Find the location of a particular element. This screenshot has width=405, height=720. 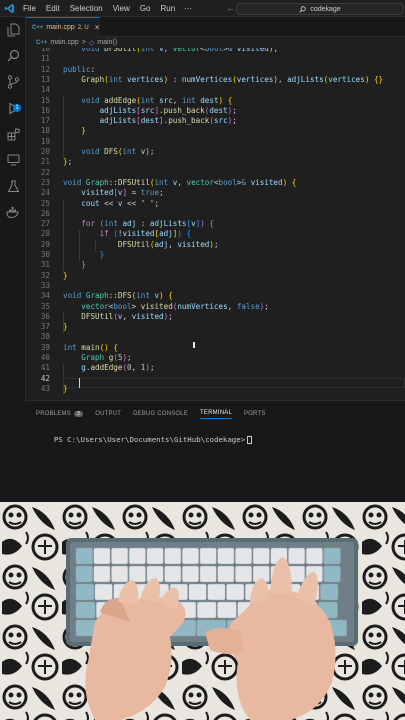

code-text: void DFS(int v); is located at coordinates (118, 151).